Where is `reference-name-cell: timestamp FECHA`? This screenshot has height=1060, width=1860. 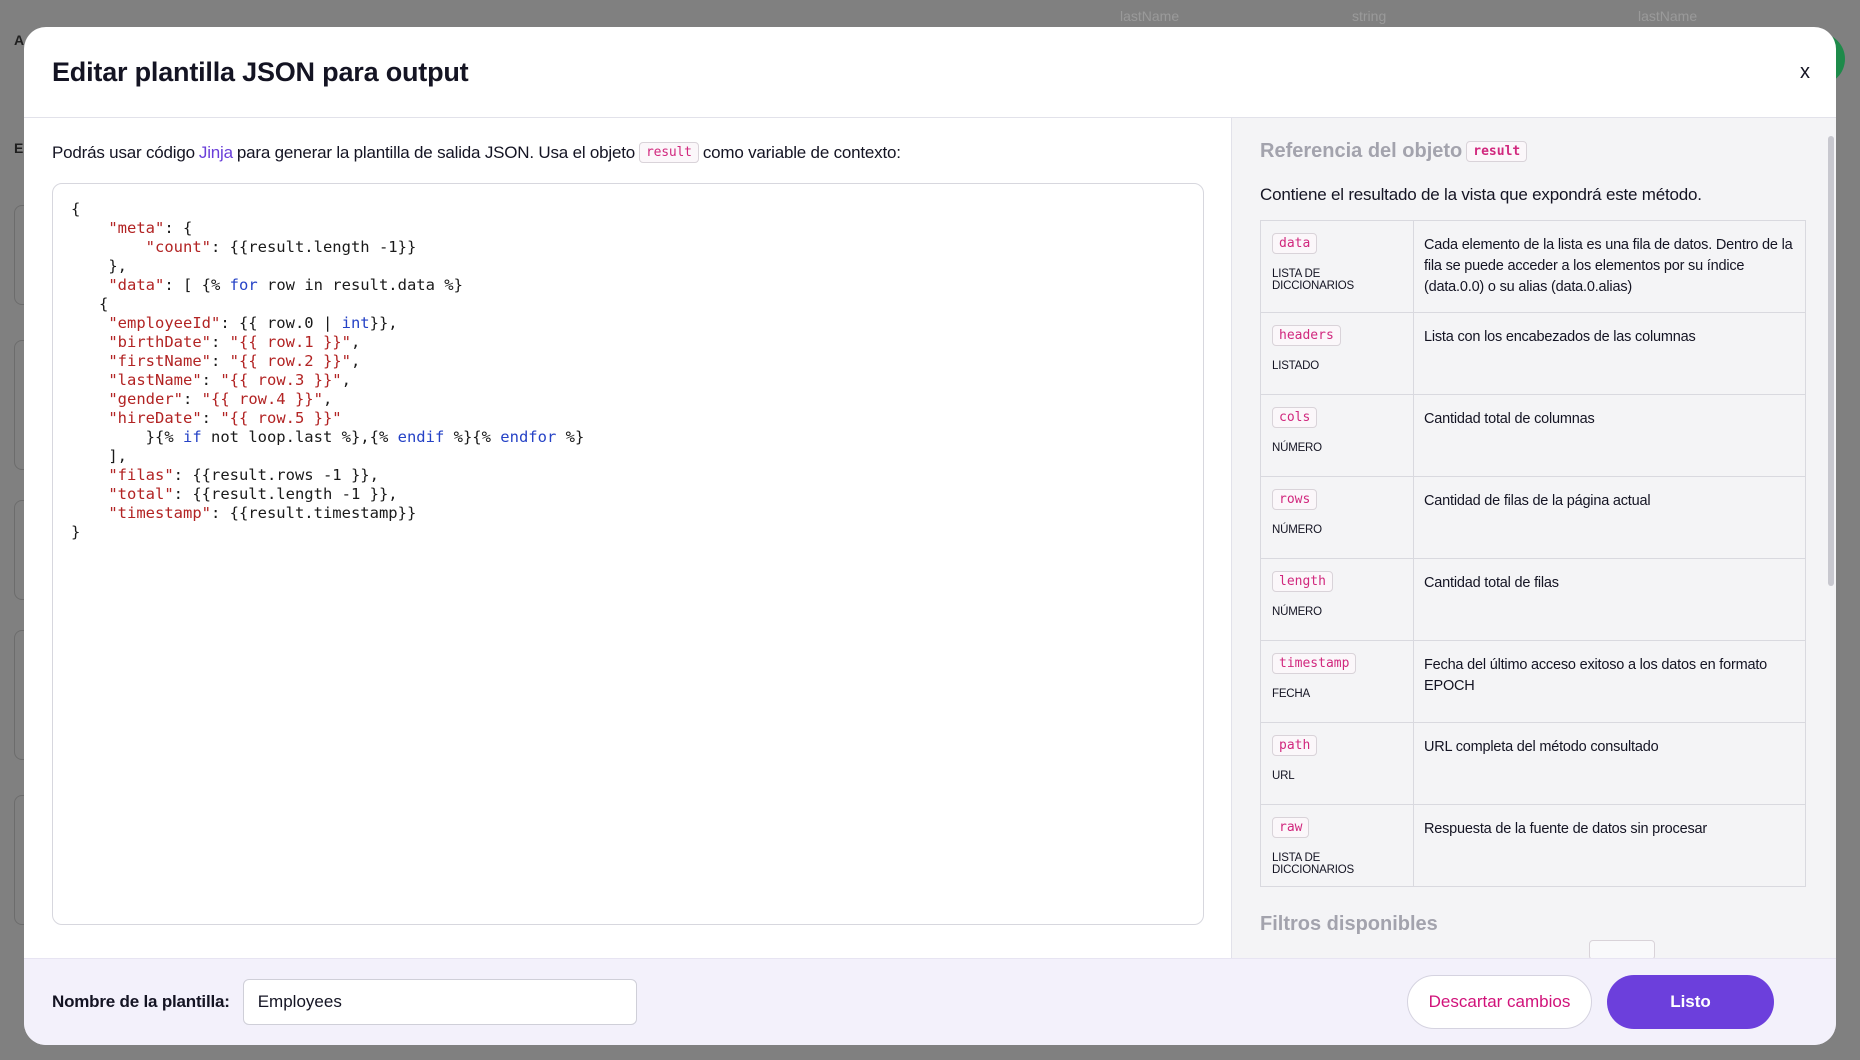 reference-name-cell: timestamp FECHA is located at coordinates (1337, 681).